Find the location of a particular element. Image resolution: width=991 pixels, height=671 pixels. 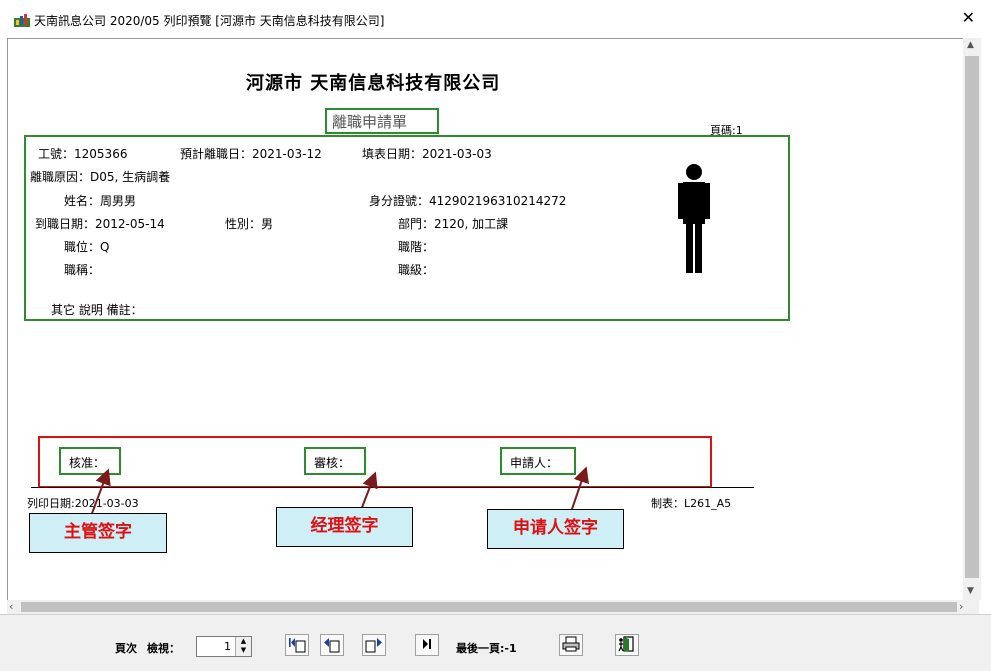

scroll-down-icon: ▼ is located at coordinates (970, 591).